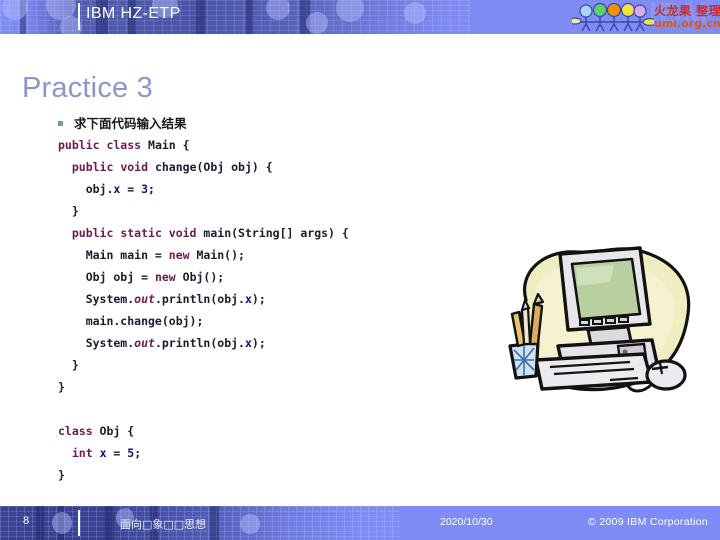 The height and width of the screenshot is (540, 720). I want to click on footer-topic: 面向□象□□思想, so click(163, 524).